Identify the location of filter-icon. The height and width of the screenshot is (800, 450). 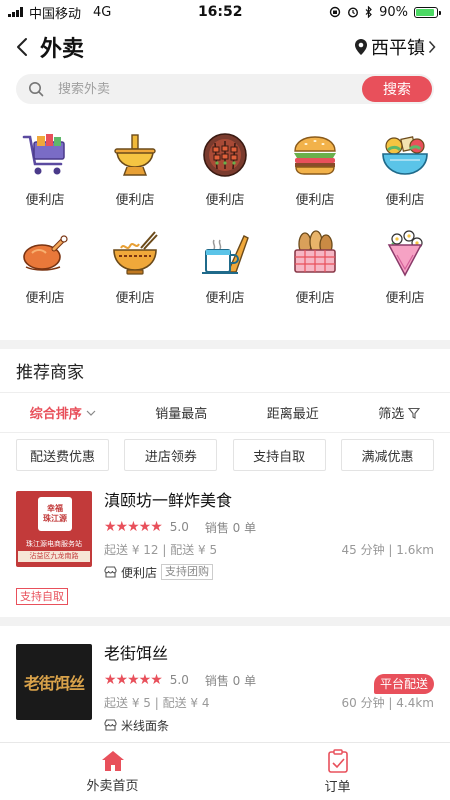
(414, 413).